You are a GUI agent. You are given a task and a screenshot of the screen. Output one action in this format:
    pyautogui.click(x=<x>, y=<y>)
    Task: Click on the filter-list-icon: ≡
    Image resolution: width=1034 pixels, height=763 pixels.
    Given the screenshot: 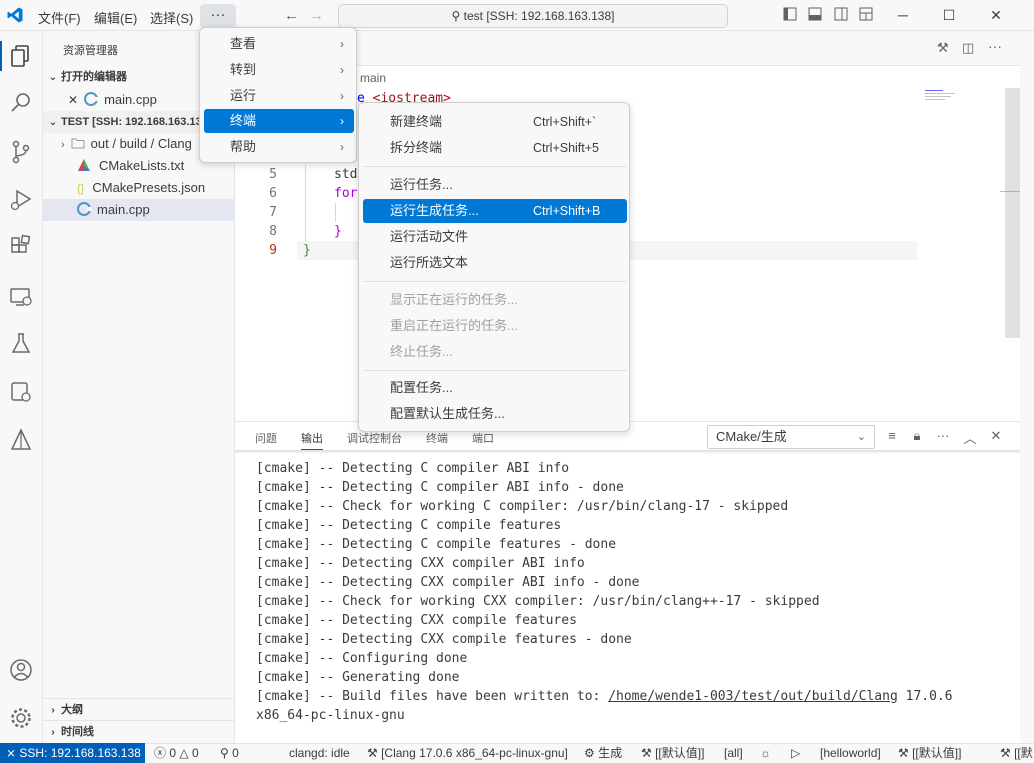 What is the action you would take?
    pyautogui.click(x=892, y=437)
    